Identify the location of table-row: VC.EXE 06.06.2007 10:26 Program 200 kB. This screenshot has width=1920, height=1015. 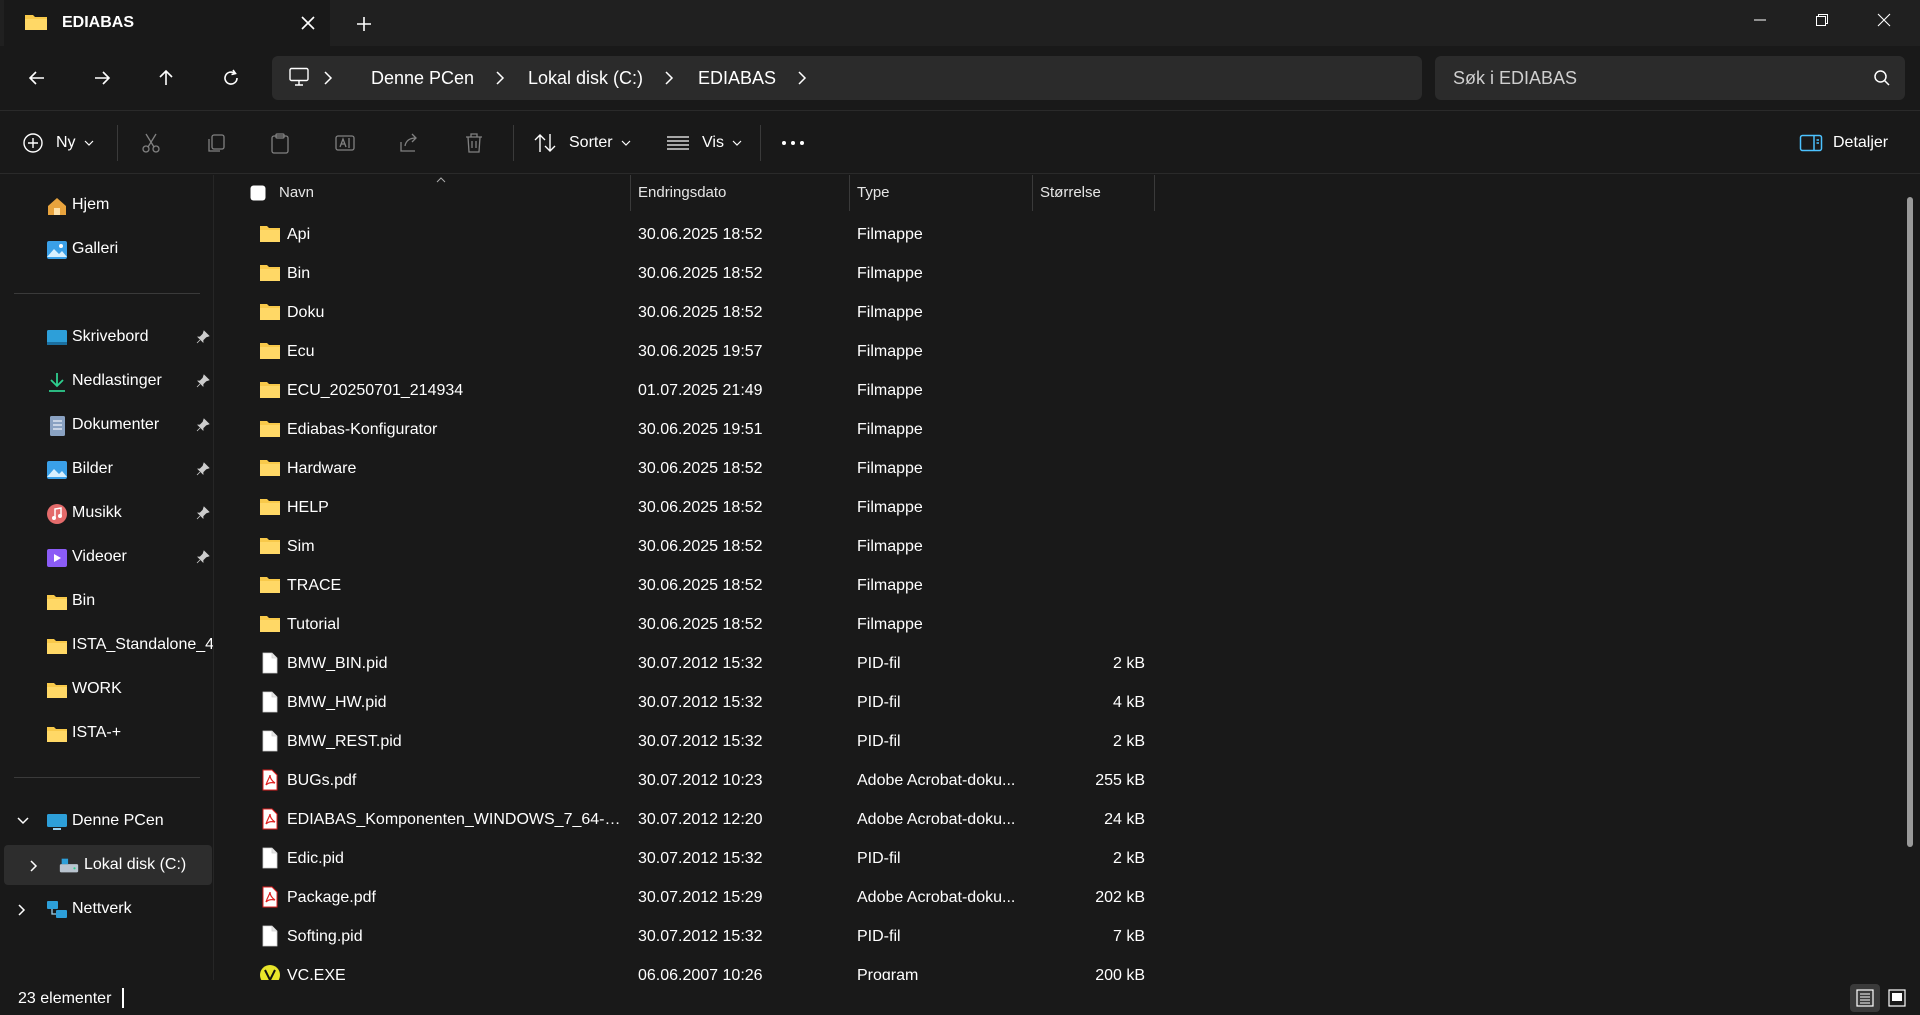
(685, 968).